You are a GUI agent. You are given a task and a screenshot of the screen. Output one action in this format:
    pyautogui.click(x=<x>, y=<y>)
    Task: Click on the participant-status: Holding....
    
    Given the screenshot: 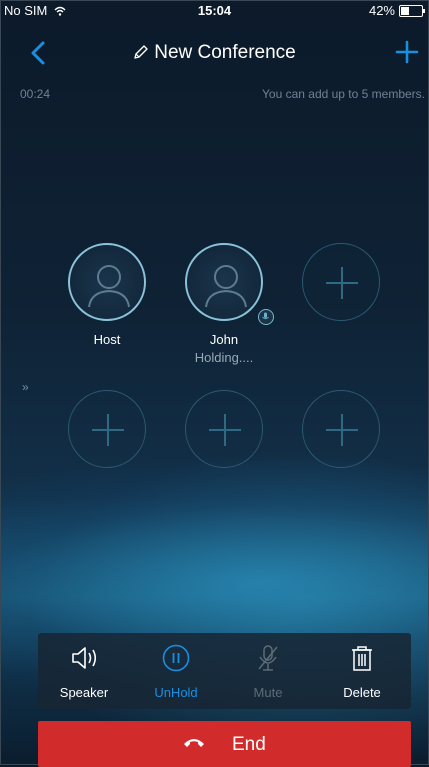 What is the action you would take?
    pyautogui.click(x=224, y=357)
    